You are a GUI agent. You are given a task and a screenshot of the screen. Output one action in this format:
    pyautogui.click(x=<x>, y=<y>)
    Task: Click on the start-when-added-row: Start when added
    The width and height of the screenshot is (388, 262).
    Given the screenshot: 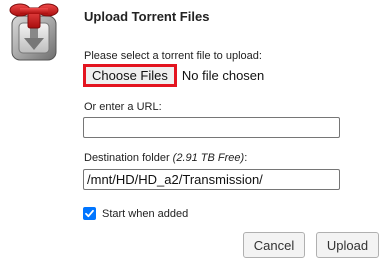 What is the action you would take?
    pyautogui.click(x=135, y=213)
    